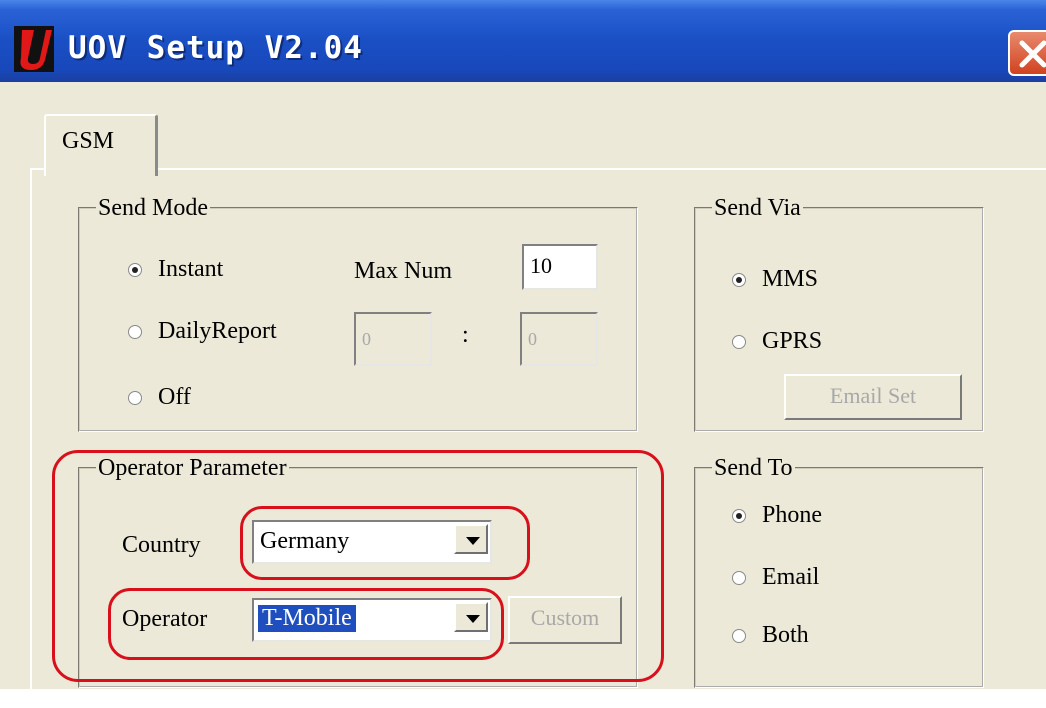 Image resolution: width=1046 pixels, height=708 pixels. Describe the element at coordinates (305, 541) in the screenshot. I see `country-select-value: Germany` at that location.